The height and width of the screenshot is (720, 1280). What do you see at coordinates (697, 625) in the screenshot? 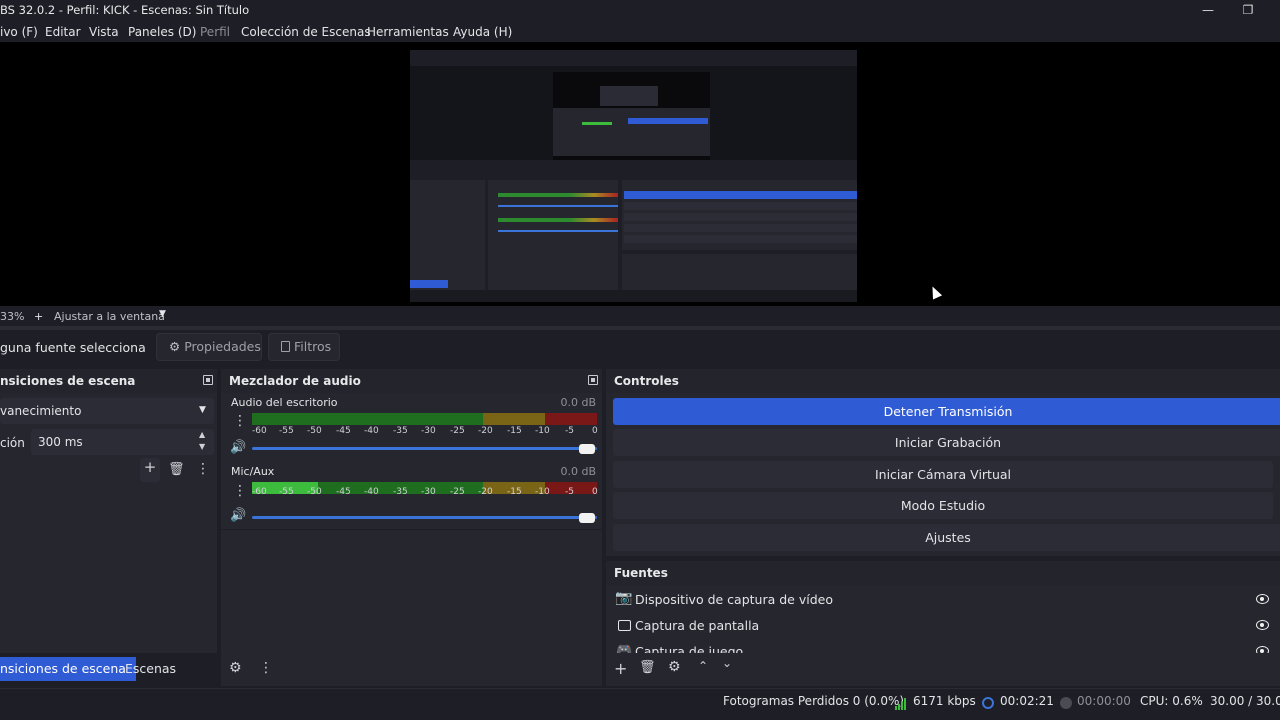
I see `source-name: Captura de pantalla` at bounding box center [697, 625].